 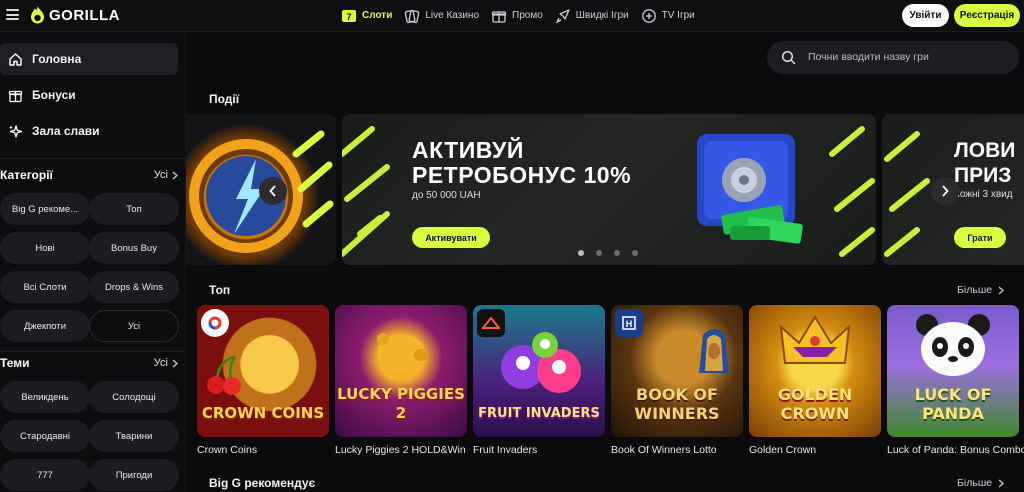 What do you see at coordinates (980, 237) in the screenshot?
I see `play-button: Грати` at bounding box center [980, 237].